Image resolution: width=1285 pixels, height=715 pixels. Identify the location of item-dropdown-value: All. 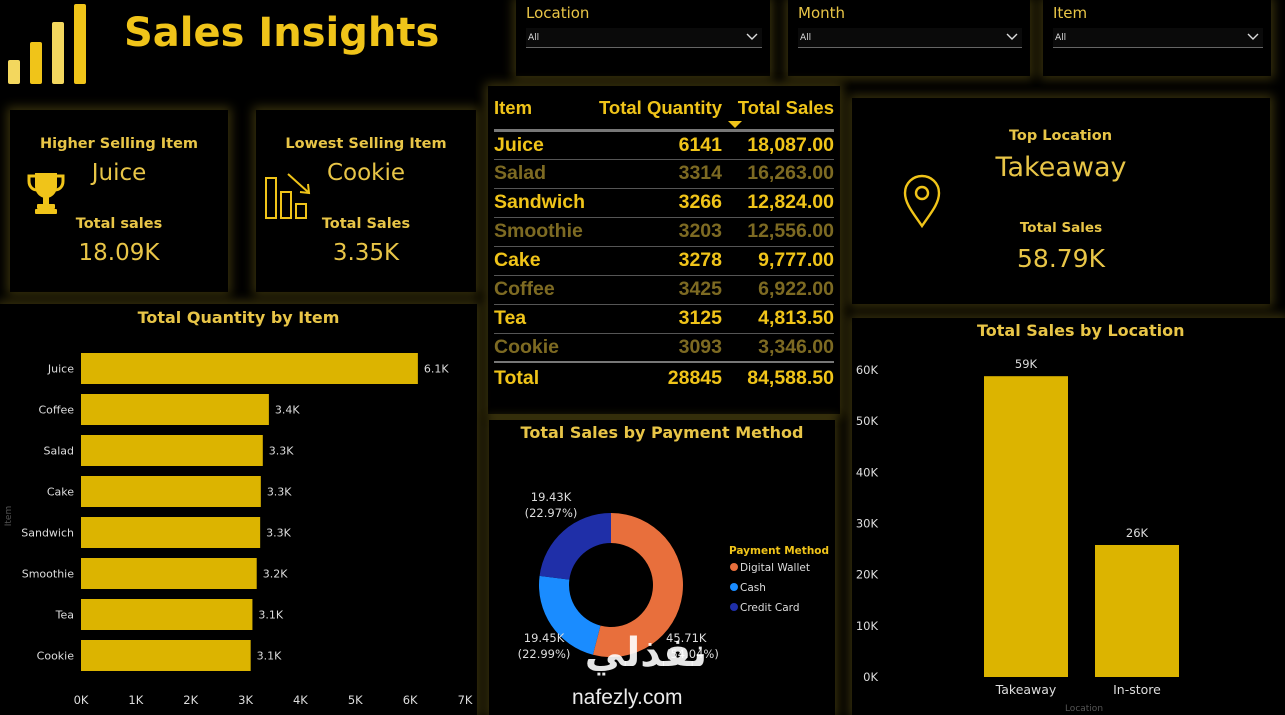
(1061, 38).